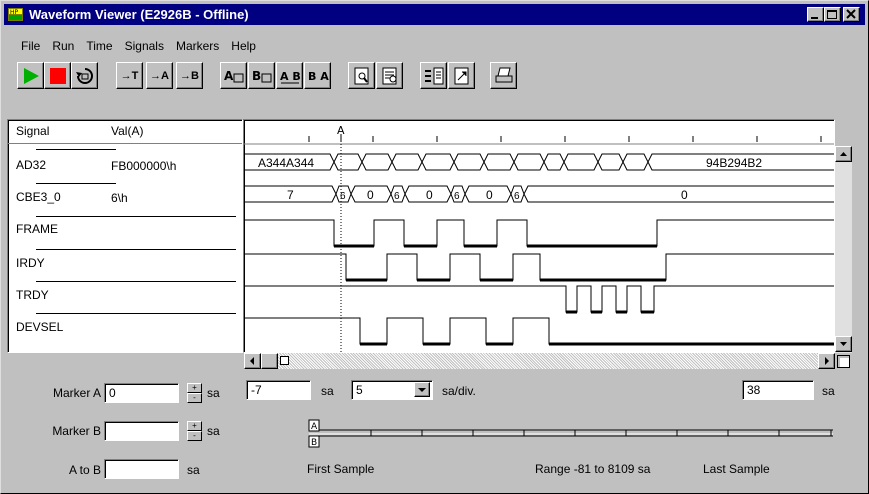 This screenshot has height=494, width=869. I want to click on zoom-detail-icon, so click(389, 75).